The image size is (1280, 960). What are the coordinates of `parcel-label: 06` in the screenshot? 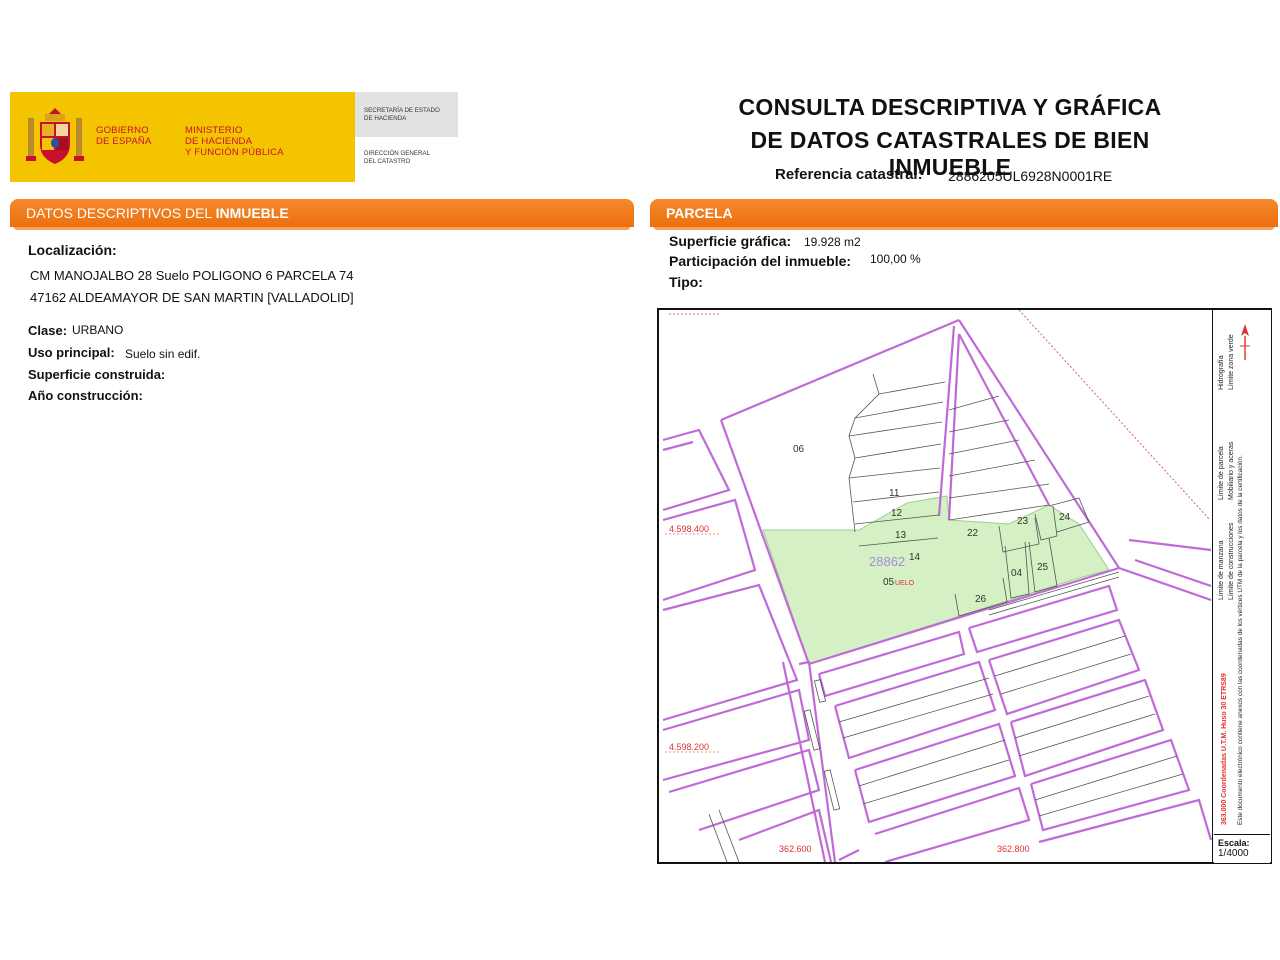 It's located at (799, 449).